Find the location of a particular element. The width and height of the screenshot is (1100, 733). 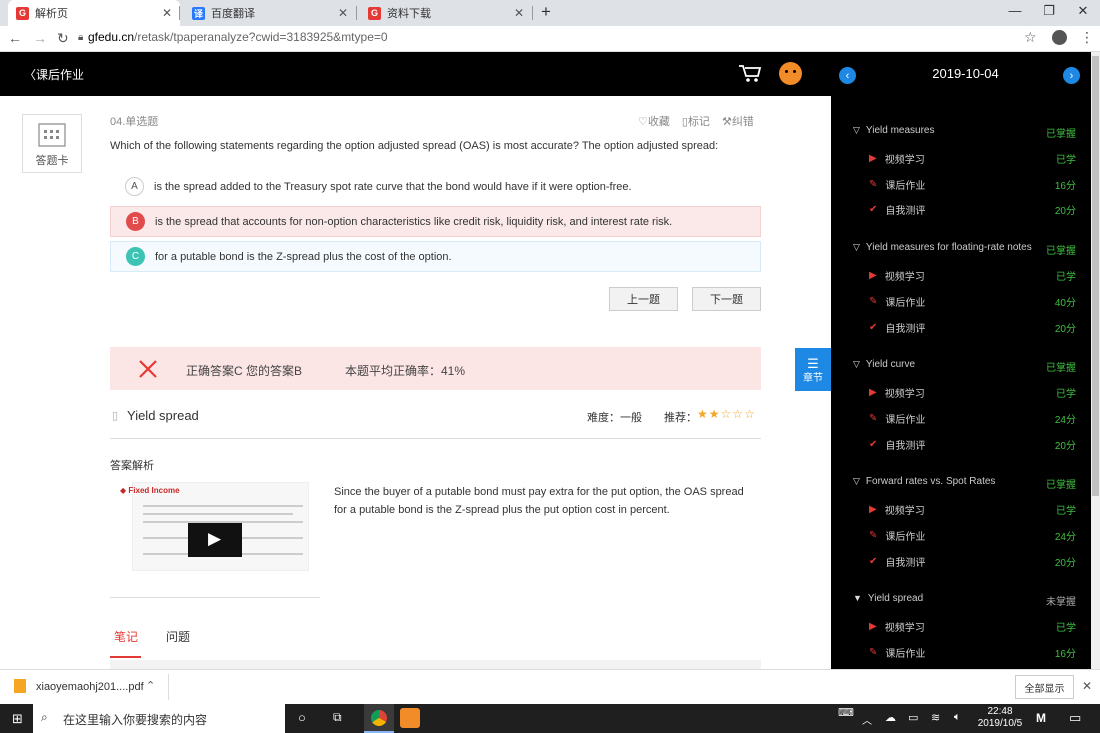

tab-divider is located at coordinates (532, 13).